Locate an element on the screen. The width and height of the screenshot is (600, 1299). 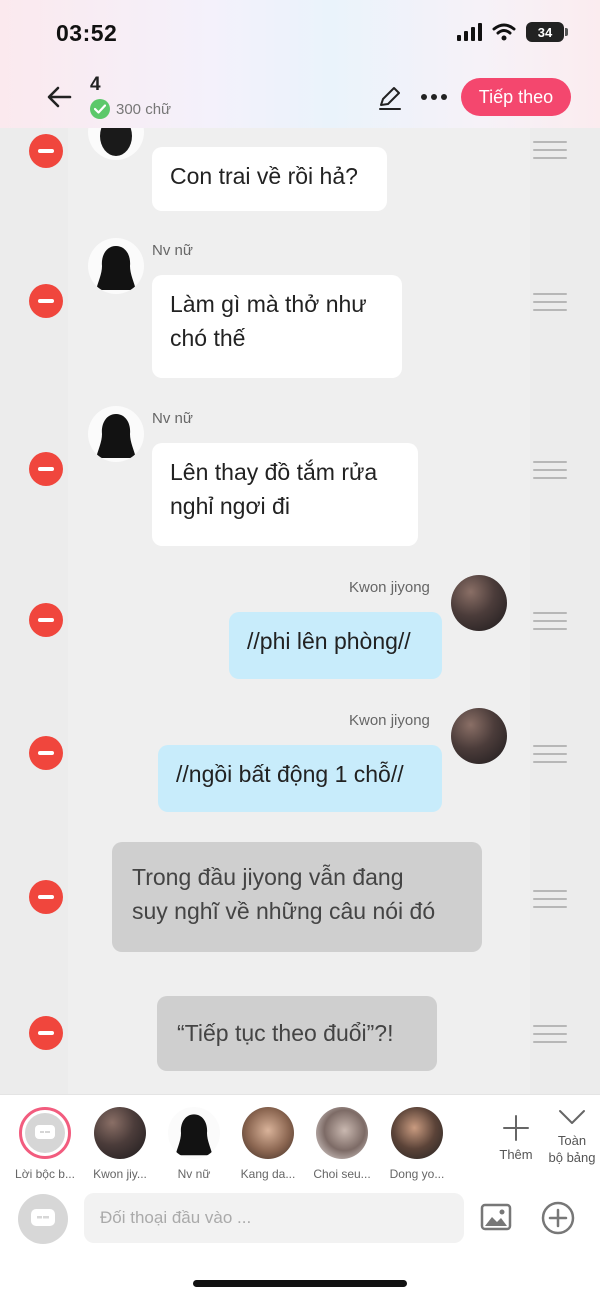
pencil-icon is located at coordinates (390, 98).